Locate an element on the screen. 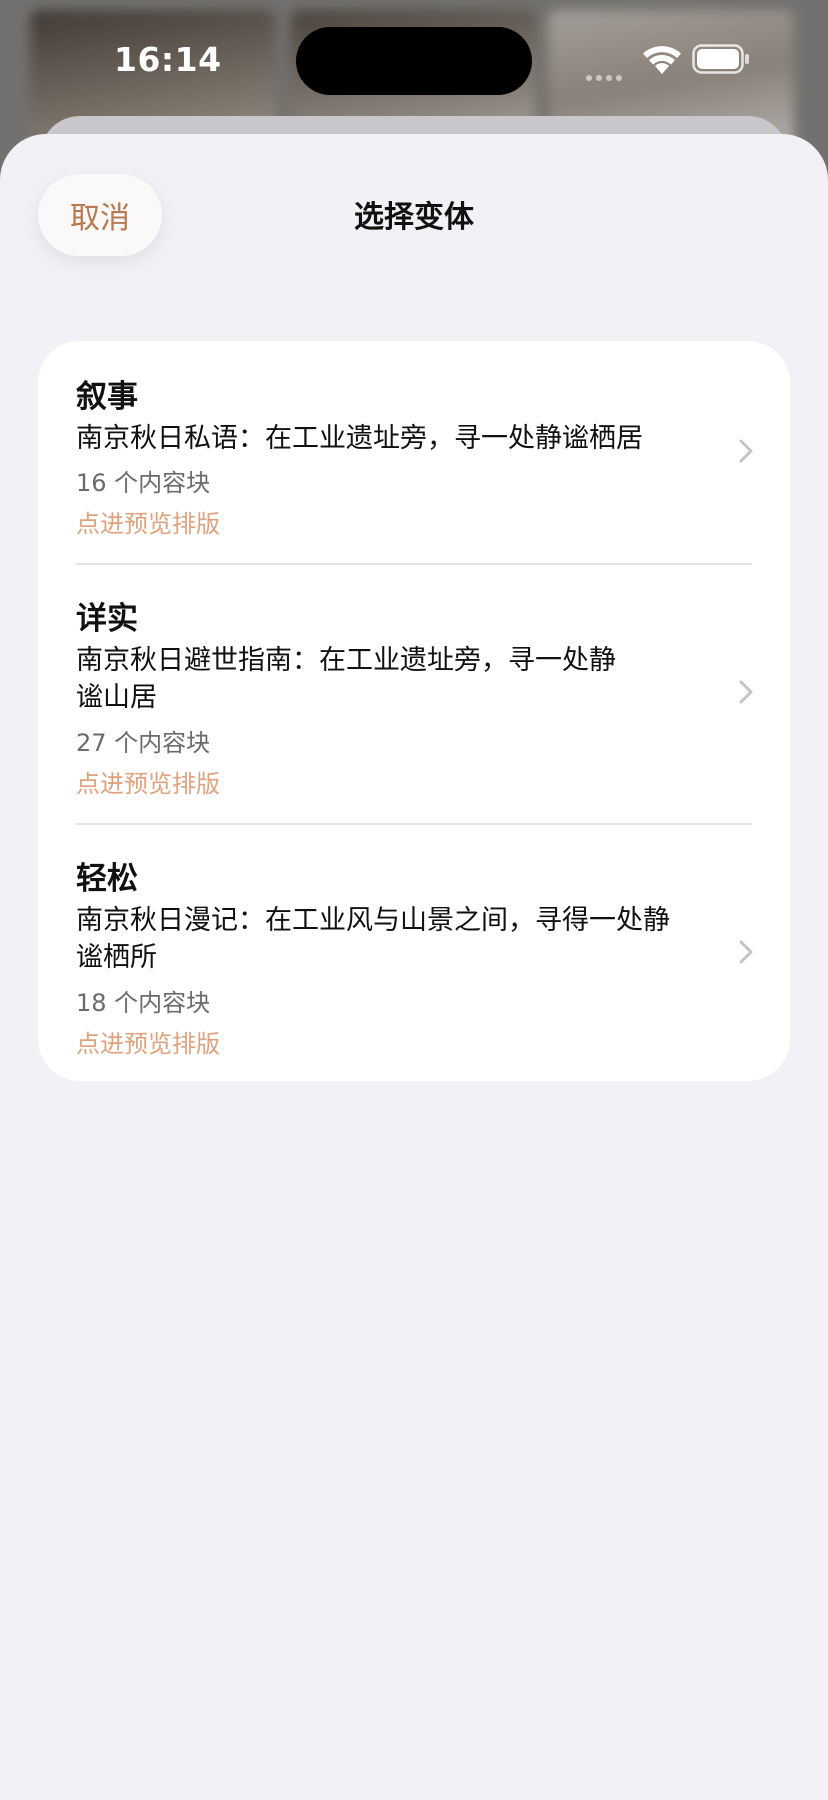 Image resolution: width=828 pixels, height=1800 pixels. battery-icon is located at coordinates (720, 59).